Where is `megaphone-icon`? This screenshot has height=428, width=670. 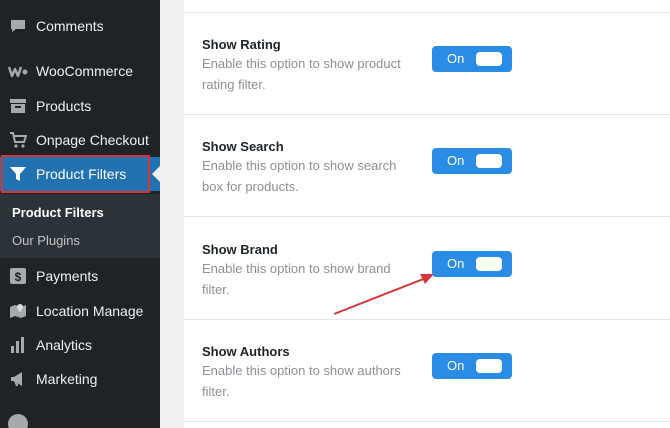 megaphone-icon is located at coordinates (18, 379).